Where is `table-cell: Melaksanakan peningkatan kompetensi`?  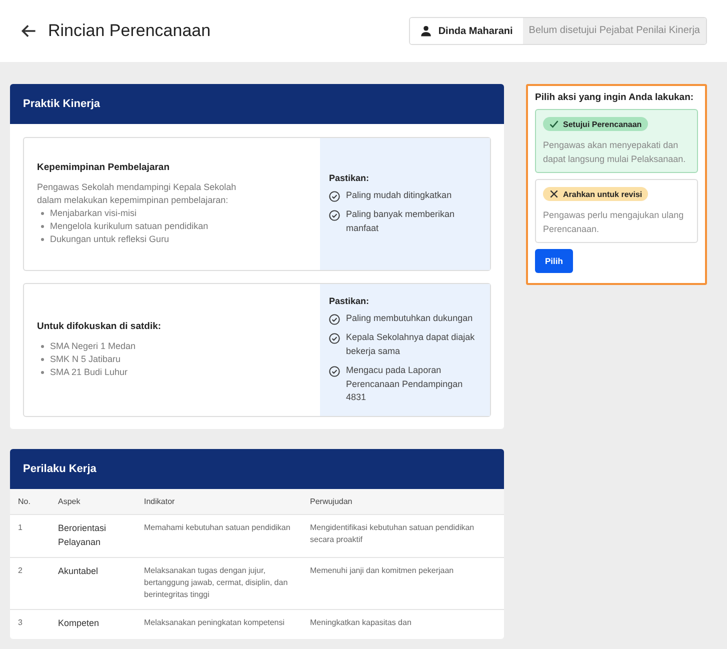 table-cell: Melaksanakan peningkatan kompetensi is located at coordinates (219, 624).